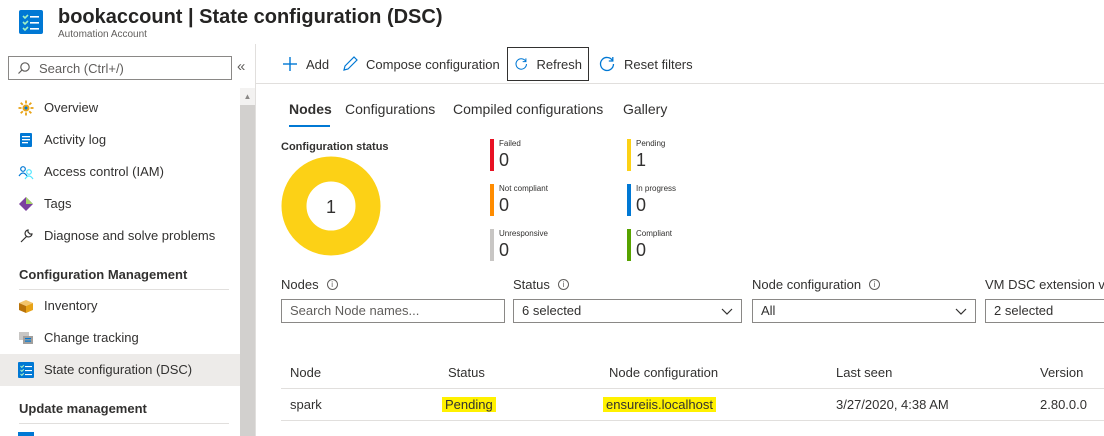  What do you see at coordinates (318, 64) in the screenshot?
I see `add-label: Add` at bounding box center [318, 64].